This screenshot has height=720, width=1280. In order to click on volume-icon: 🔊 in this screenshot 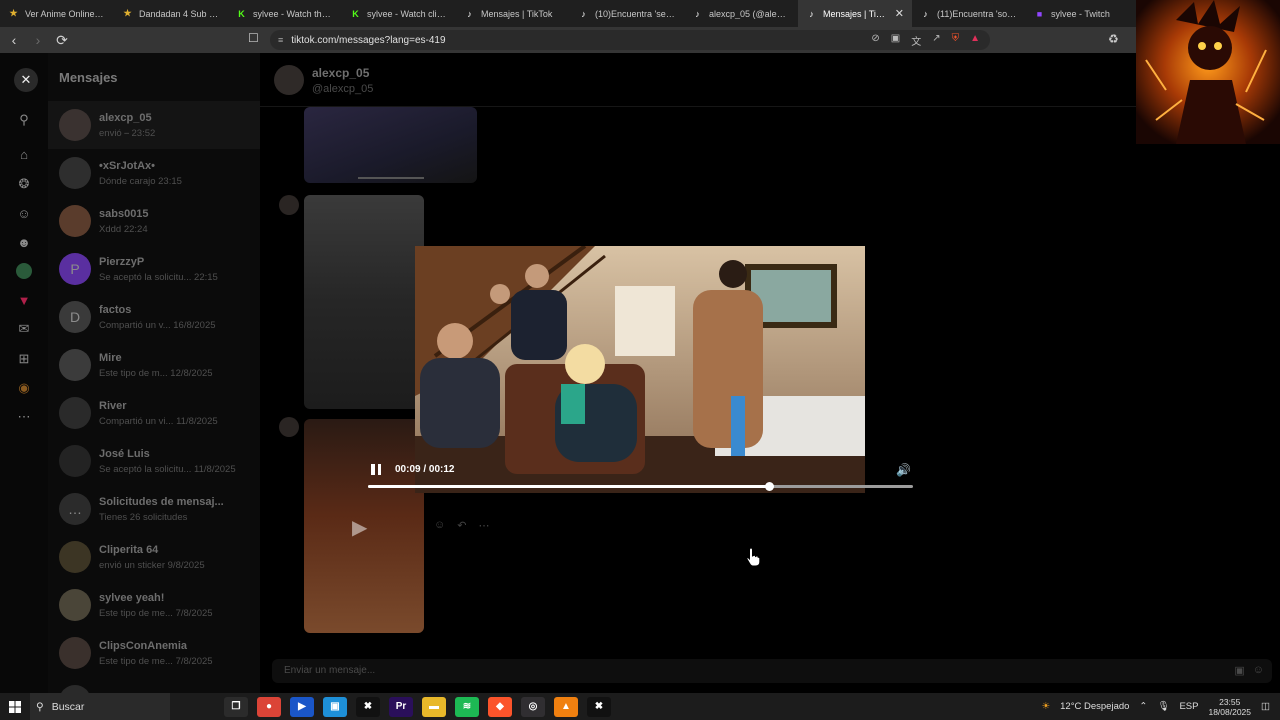, I will do `click(903, 470)`.